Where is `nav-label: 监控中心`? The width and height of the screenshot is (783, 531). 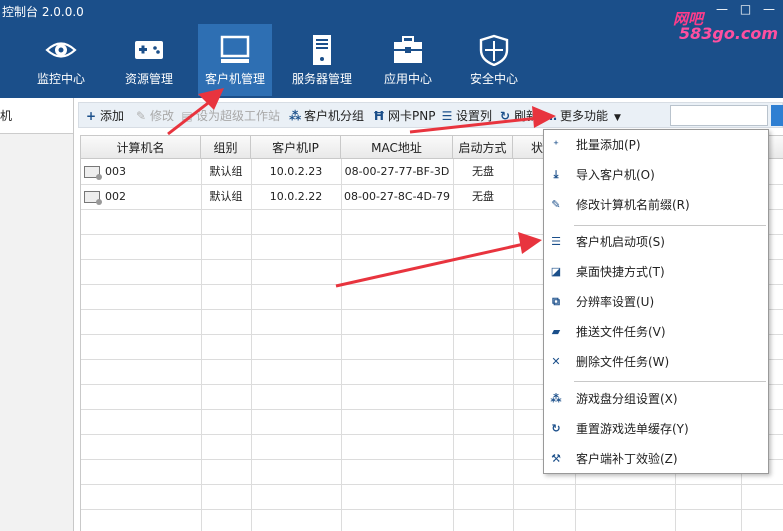
nav-label: 监控中心 is located at coordinates (60, 79).